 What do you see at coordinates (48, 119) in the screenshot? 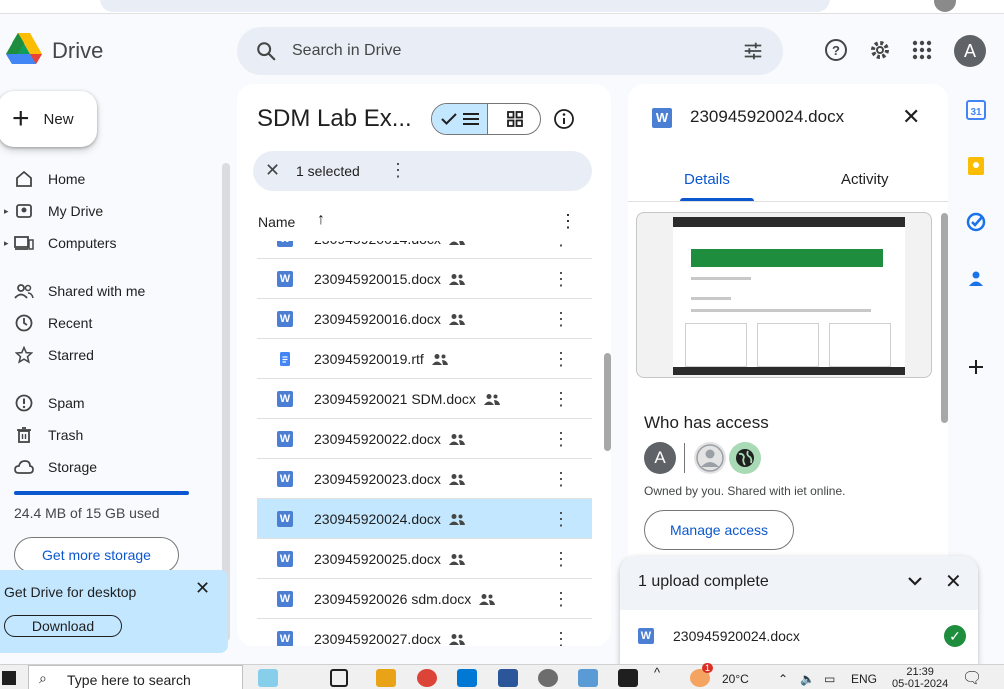
I see `new-button: + New` at bounding box center [48, 119].